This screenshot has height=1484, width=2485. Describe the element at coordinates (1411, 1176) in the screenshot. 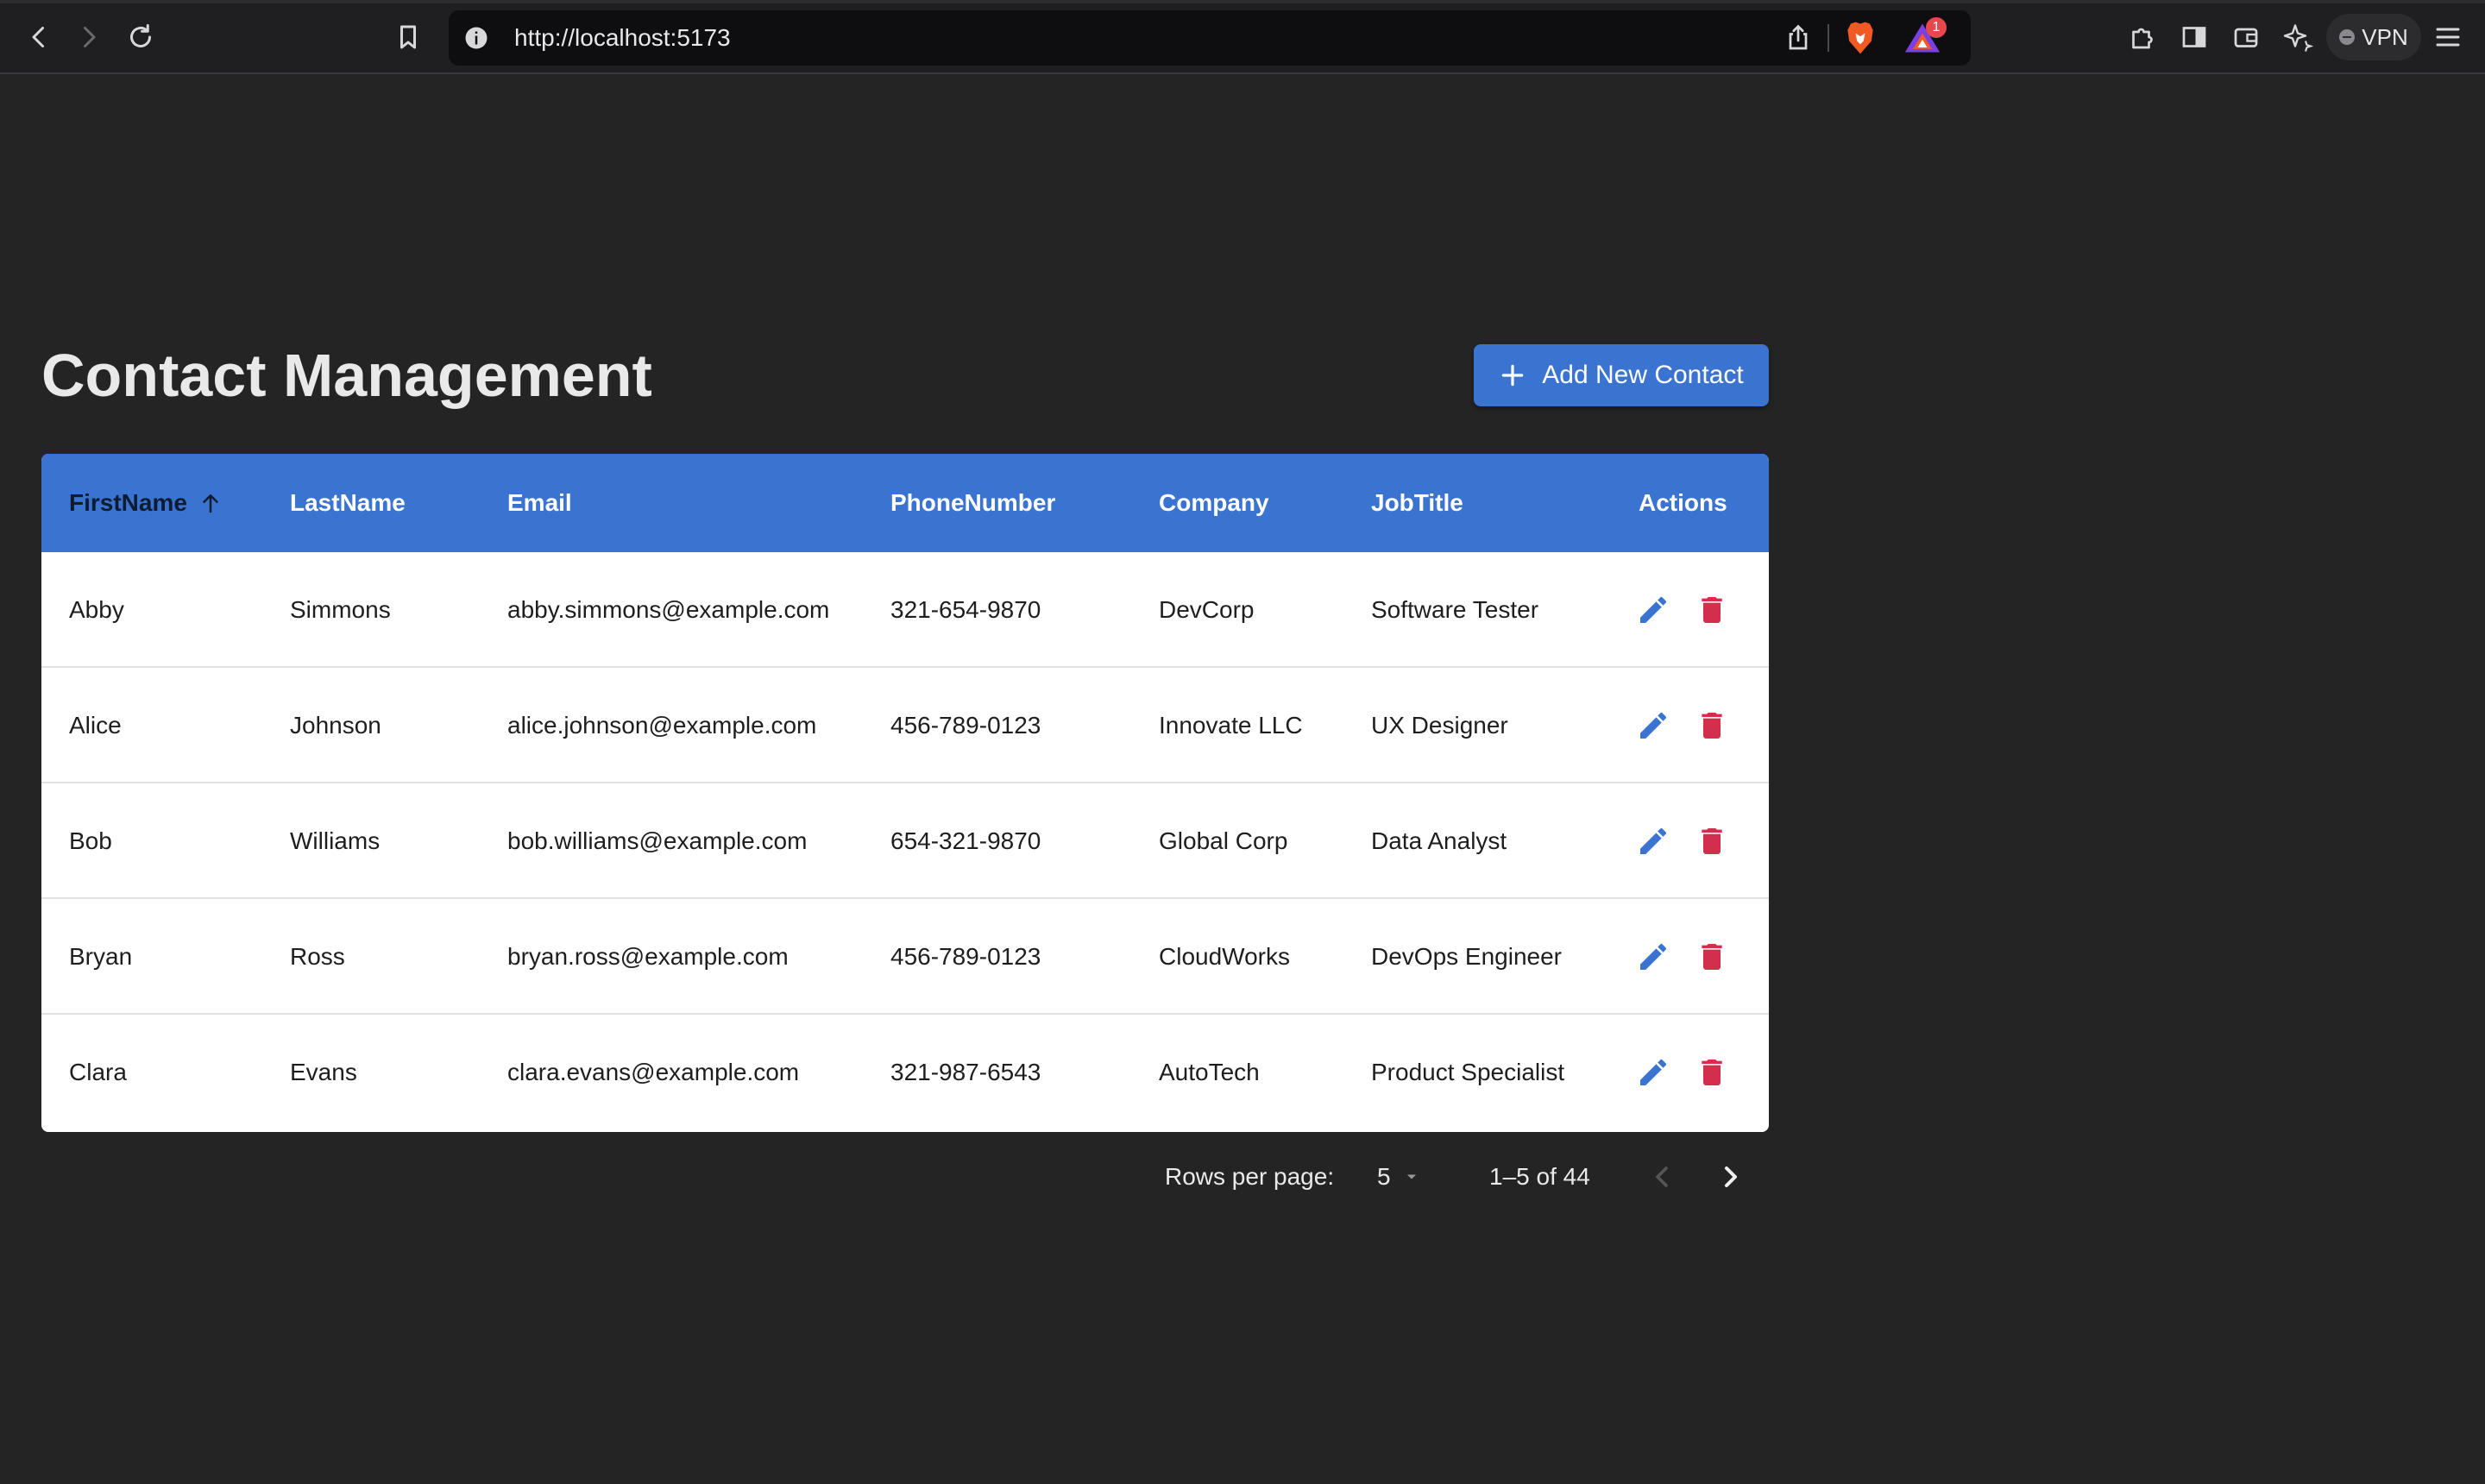

I see `caret-down-icon` at that location.